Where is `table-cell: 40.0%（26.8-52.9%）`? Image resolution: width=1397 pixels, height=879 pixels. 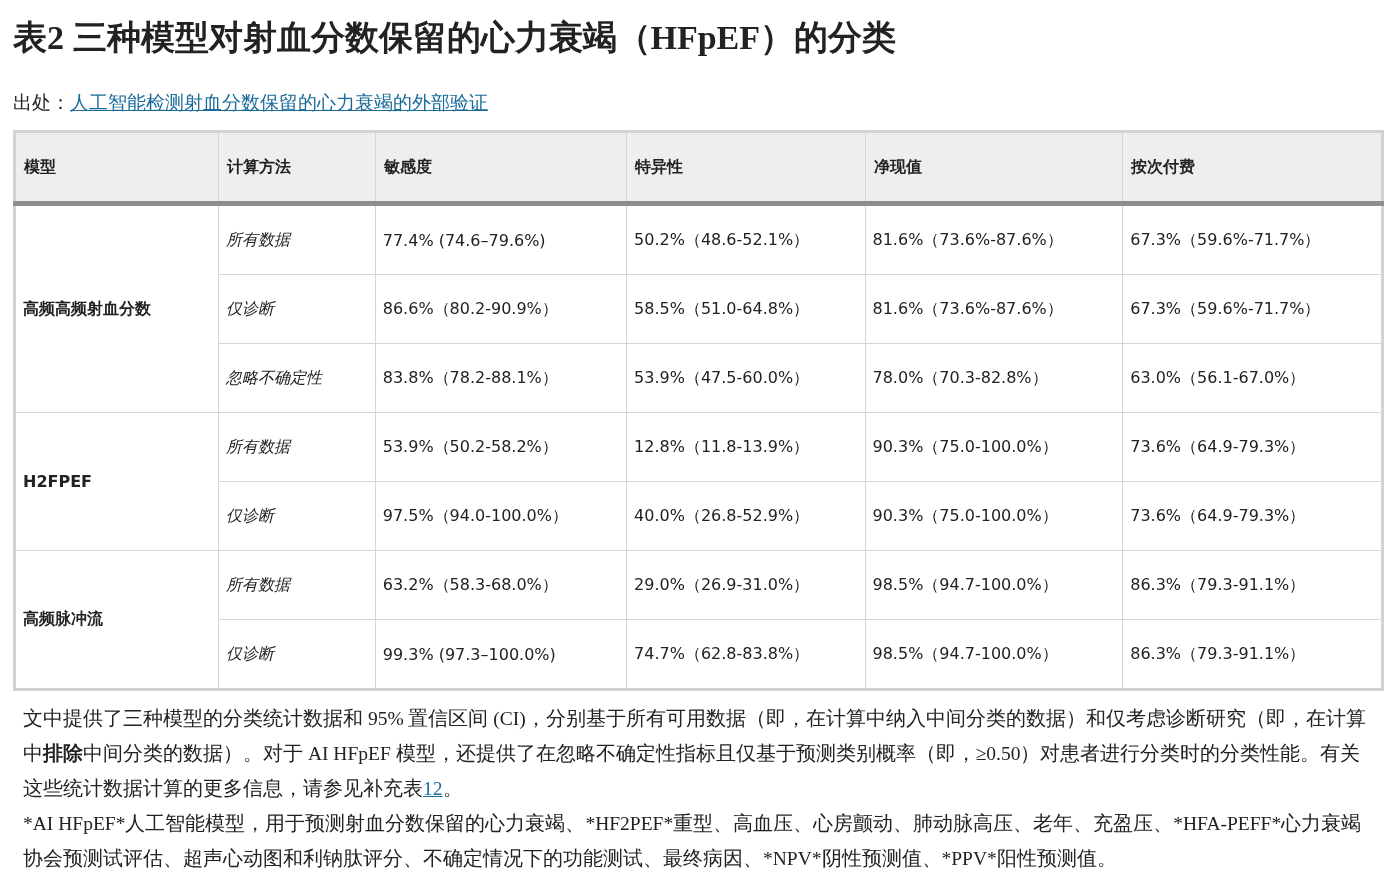 table-cell: 40.0%（26.8-52.9%） is located at coordinates (745, 516).